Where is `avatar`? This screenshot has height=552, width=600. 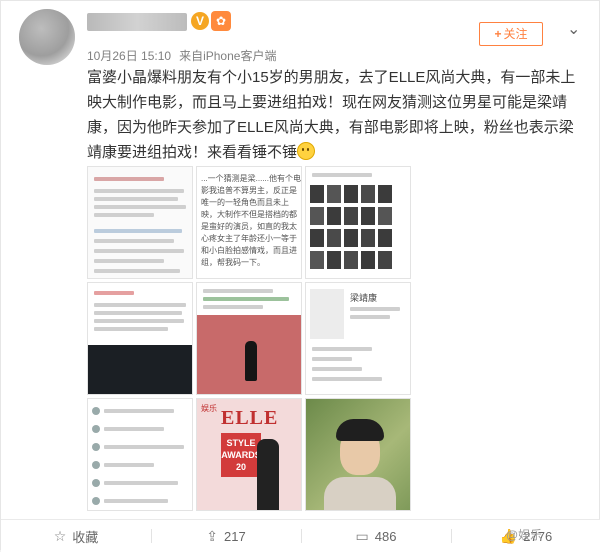 avatar is located at coordinates (47, 37).